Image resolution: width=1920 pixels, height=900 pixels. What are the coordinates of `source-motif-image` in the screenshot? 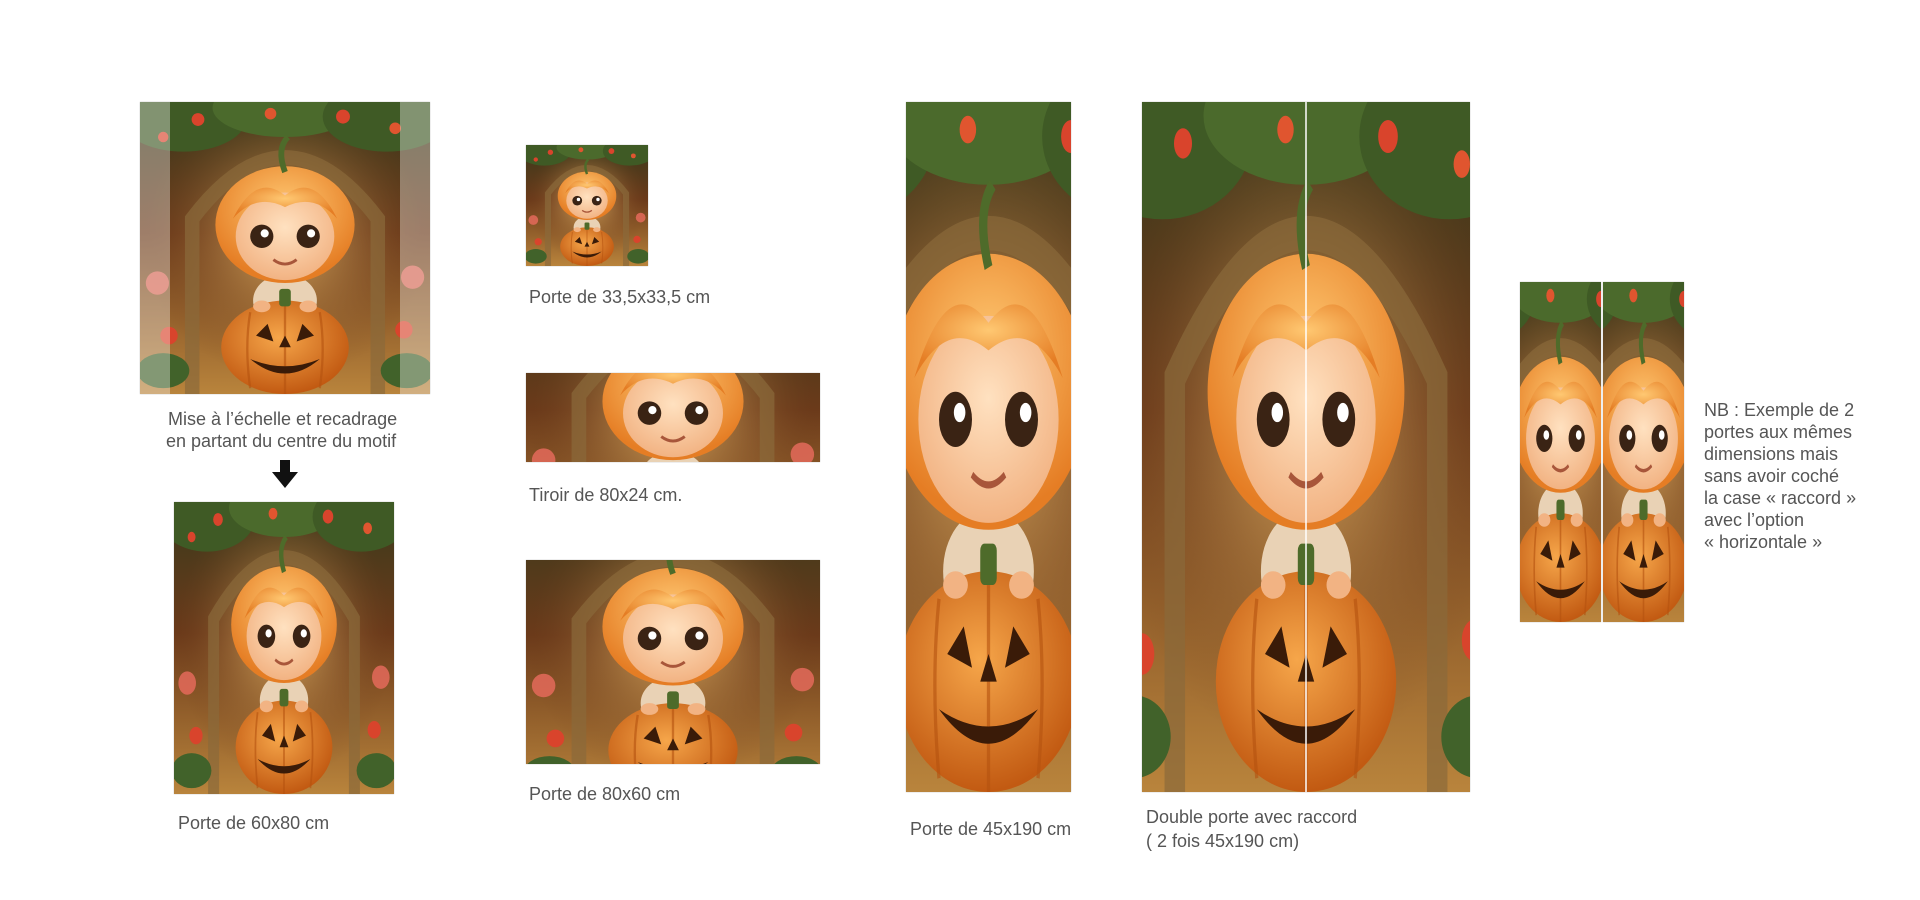 It's located at (285, 248).